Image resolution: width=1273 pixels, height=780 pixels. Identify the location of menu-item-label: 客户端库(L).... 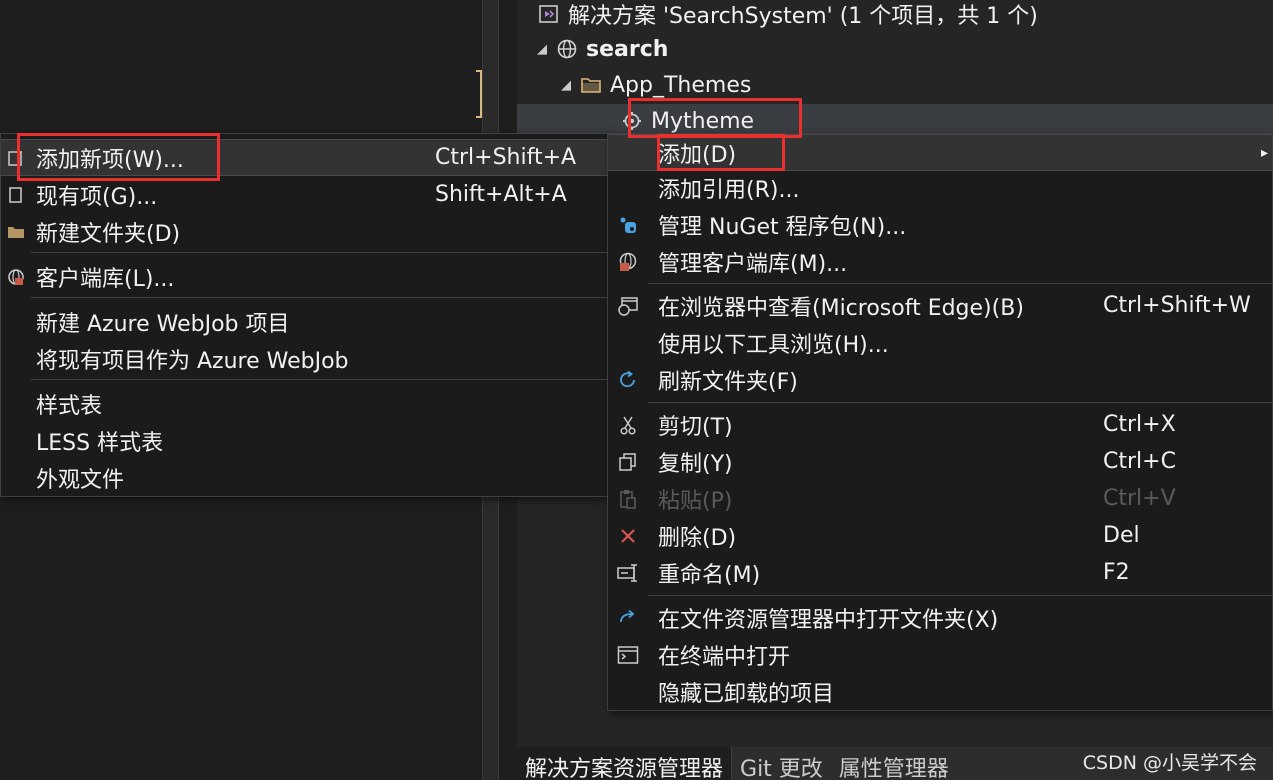
(105, 279).